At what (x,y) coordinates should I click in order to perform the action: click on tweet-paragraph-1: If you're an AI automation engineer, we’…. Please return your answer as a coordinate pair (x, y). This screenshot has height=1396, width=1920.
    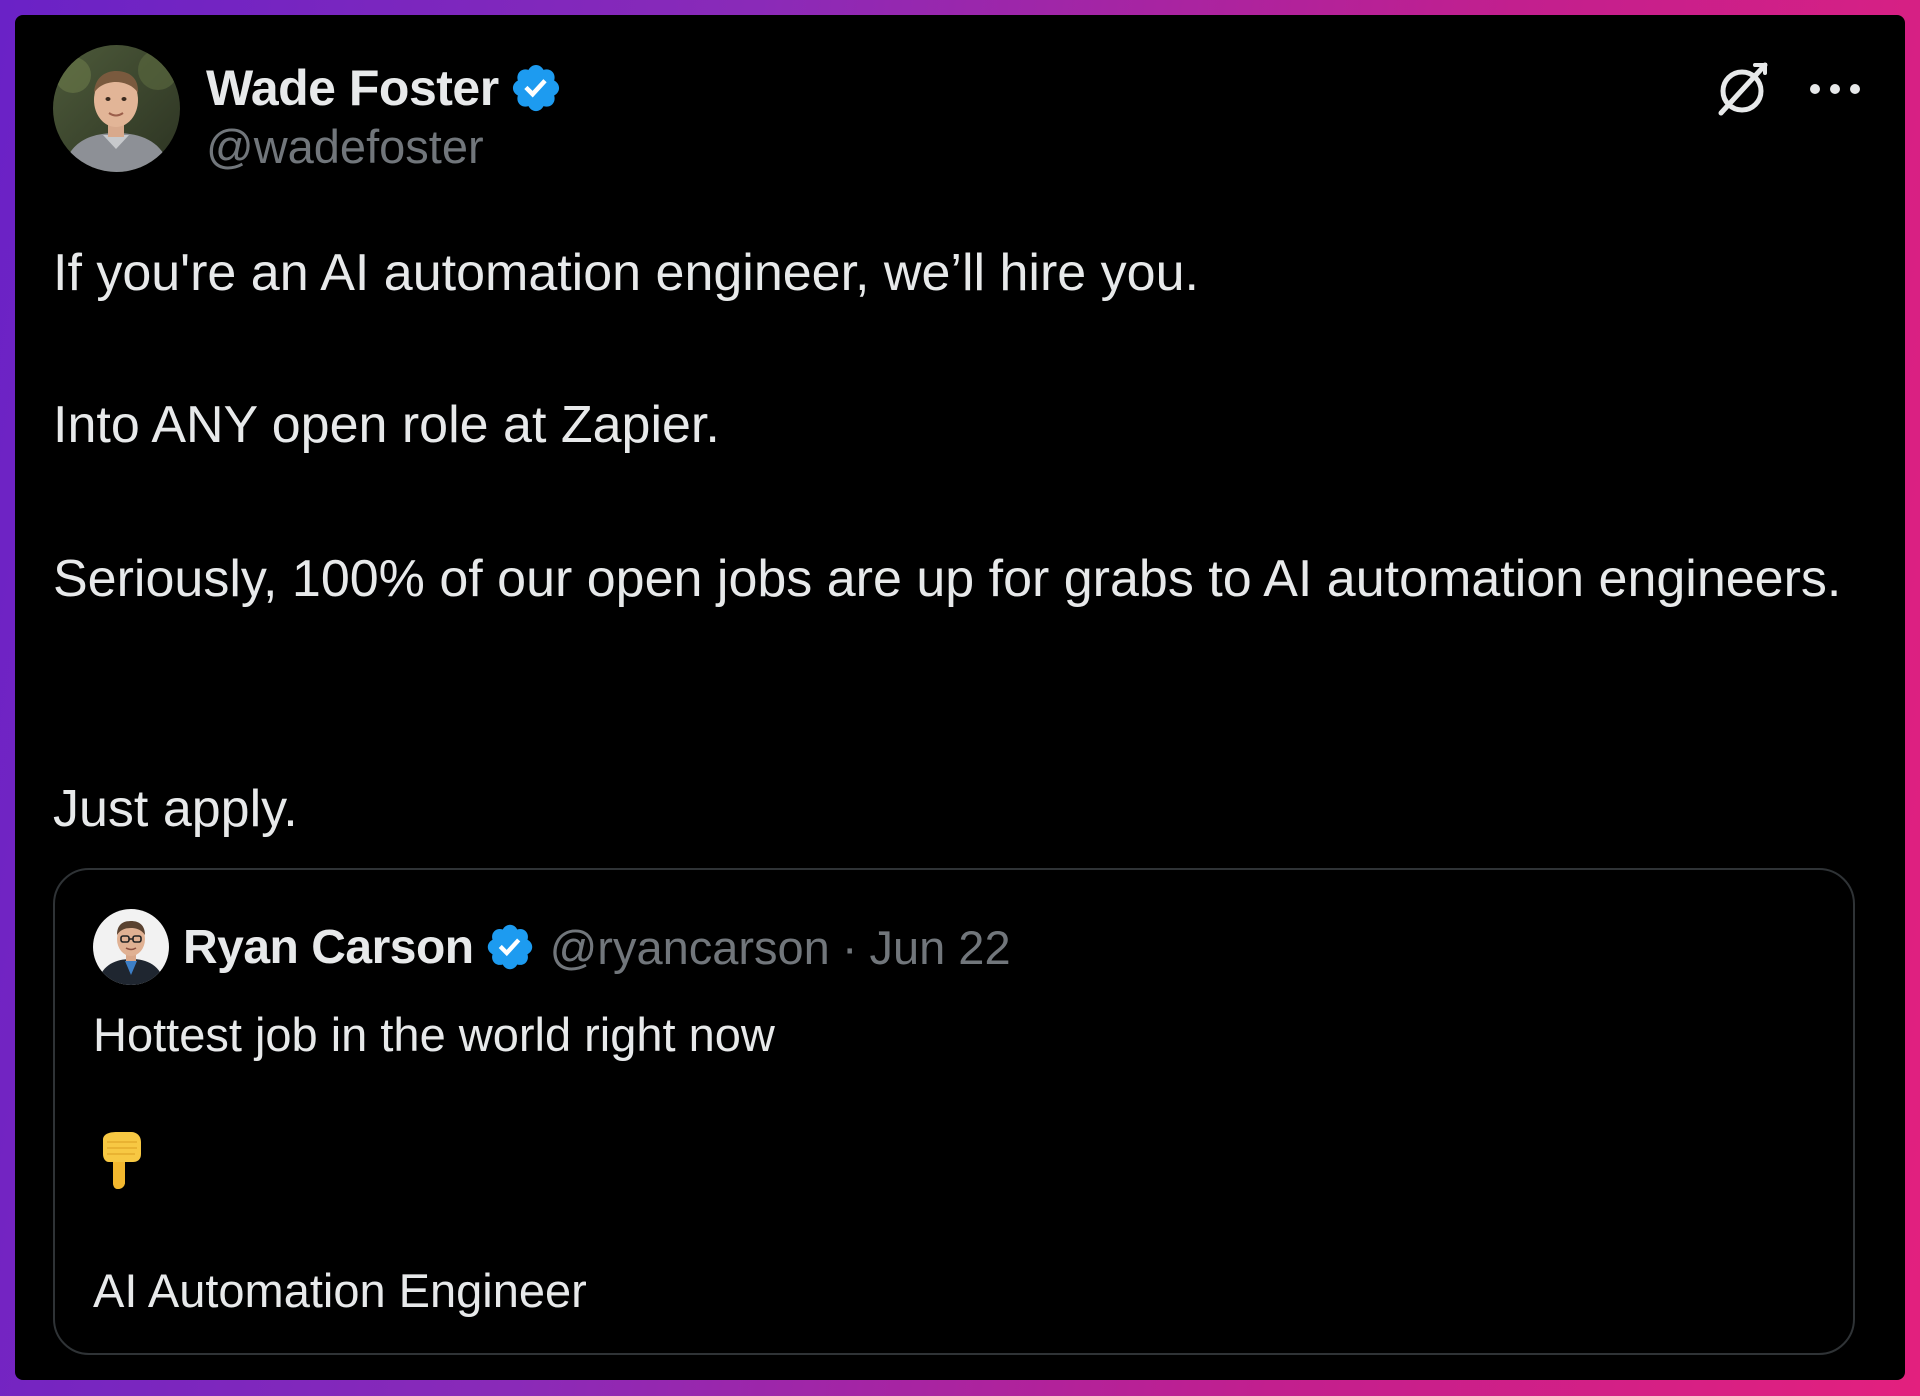
    Looking at the image, I should click on (626, 273).